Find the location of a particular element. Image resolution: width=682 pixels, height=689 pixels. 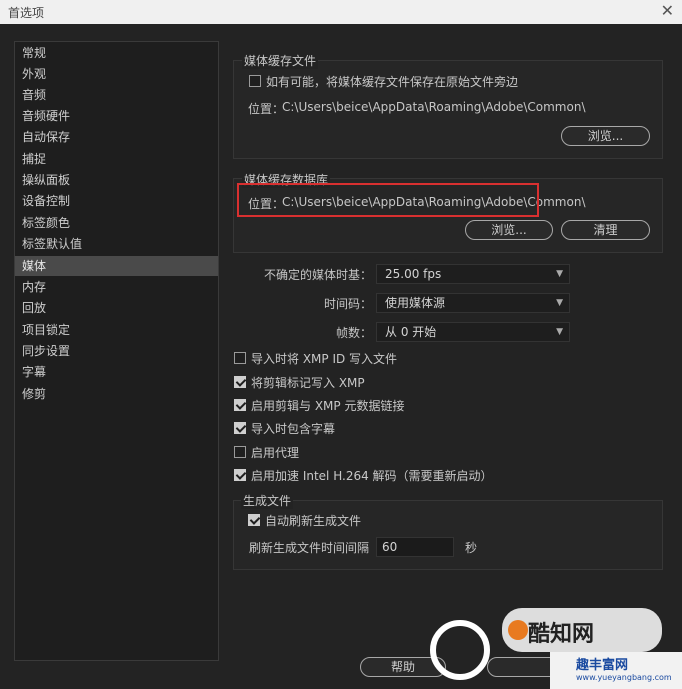

sidebar-item-capture: 捕捉 is located at coordinates (116, 159).